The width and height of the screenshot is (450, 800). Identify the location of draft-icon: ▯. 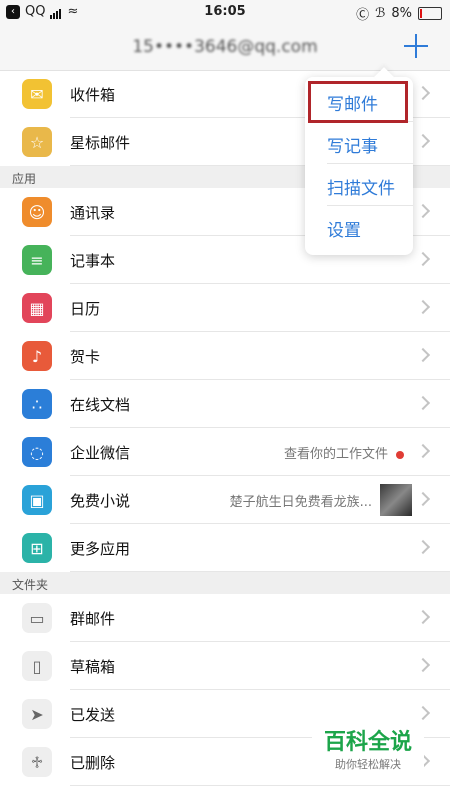
(37, 666).